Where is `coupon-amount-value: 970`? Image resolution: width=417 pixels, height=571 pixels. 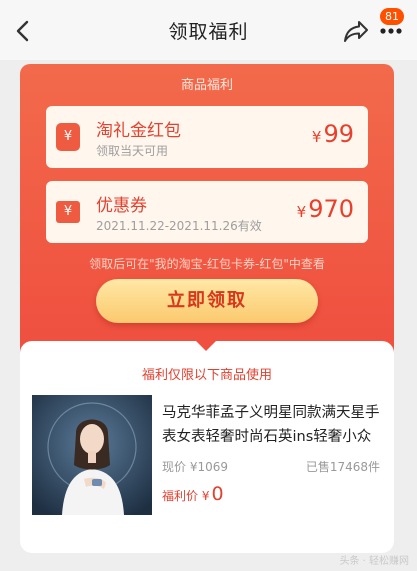 coupon-amount-value: 970 is located at coordinates (331, 209).